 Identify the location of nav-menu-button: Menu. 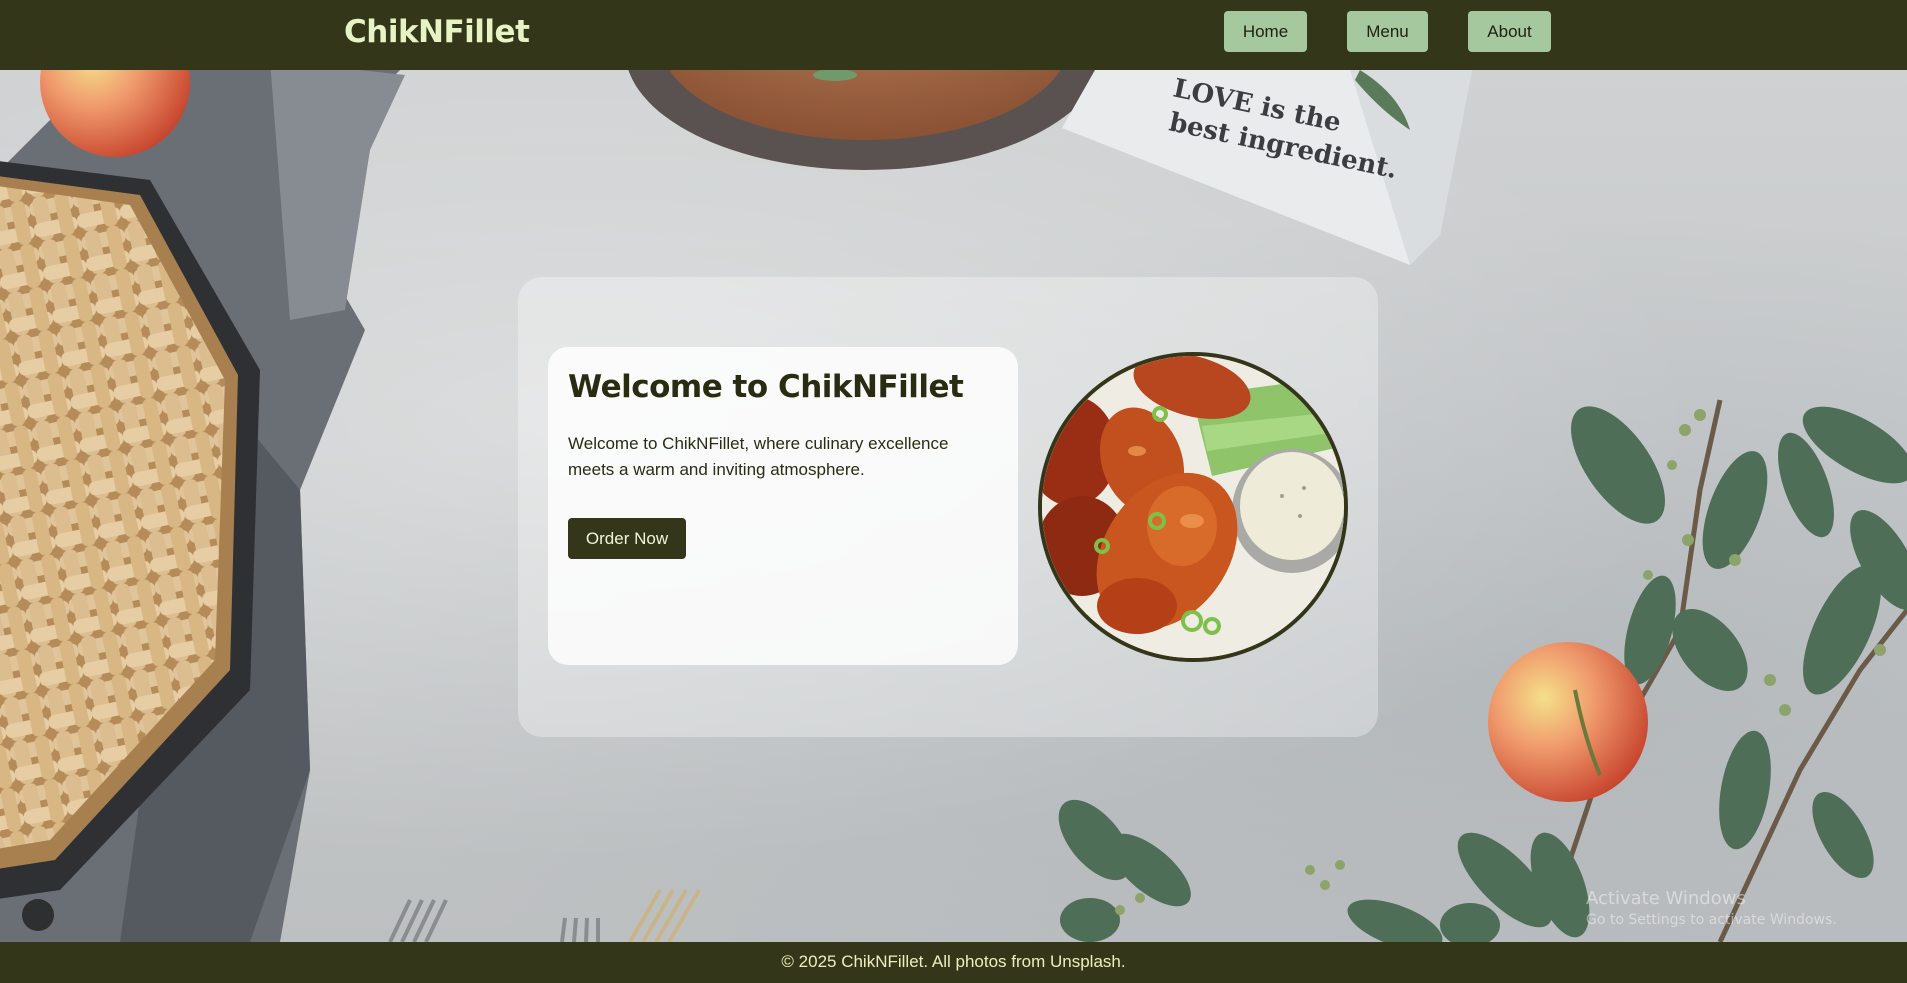
(1387, 31).